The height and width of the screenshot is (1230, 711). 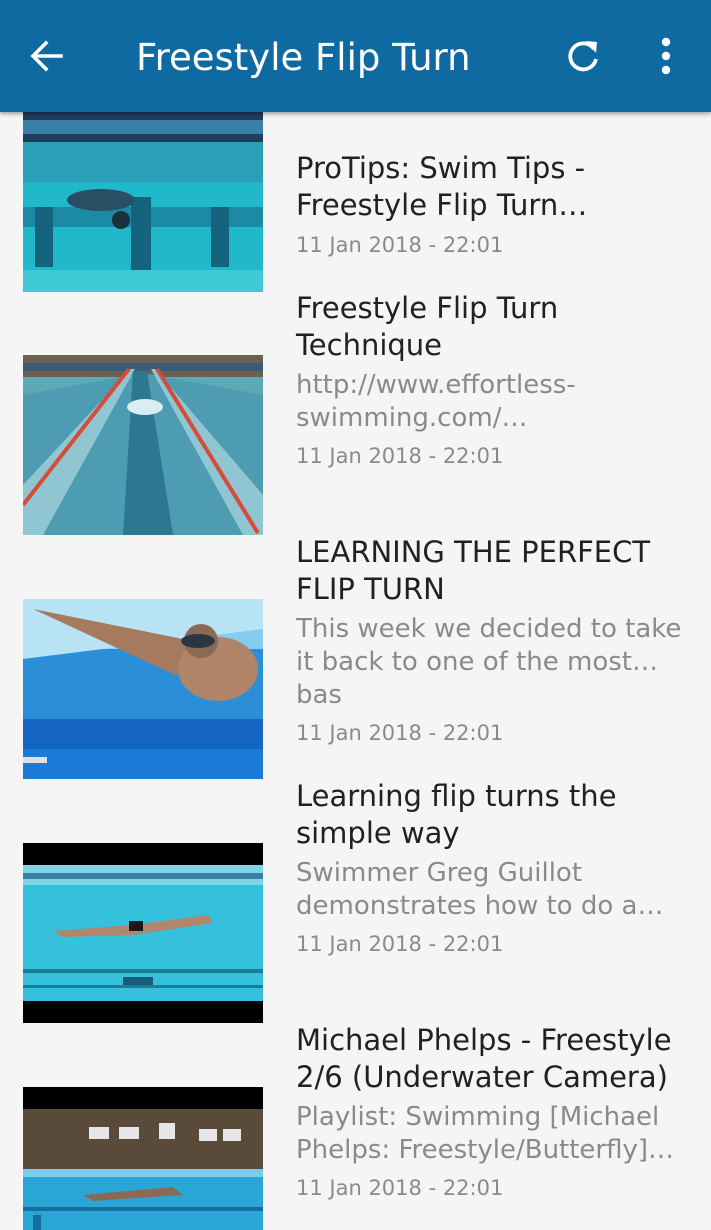 I want to click on page-title: Freestyle Flip Turn, so click(x=303, y=57).